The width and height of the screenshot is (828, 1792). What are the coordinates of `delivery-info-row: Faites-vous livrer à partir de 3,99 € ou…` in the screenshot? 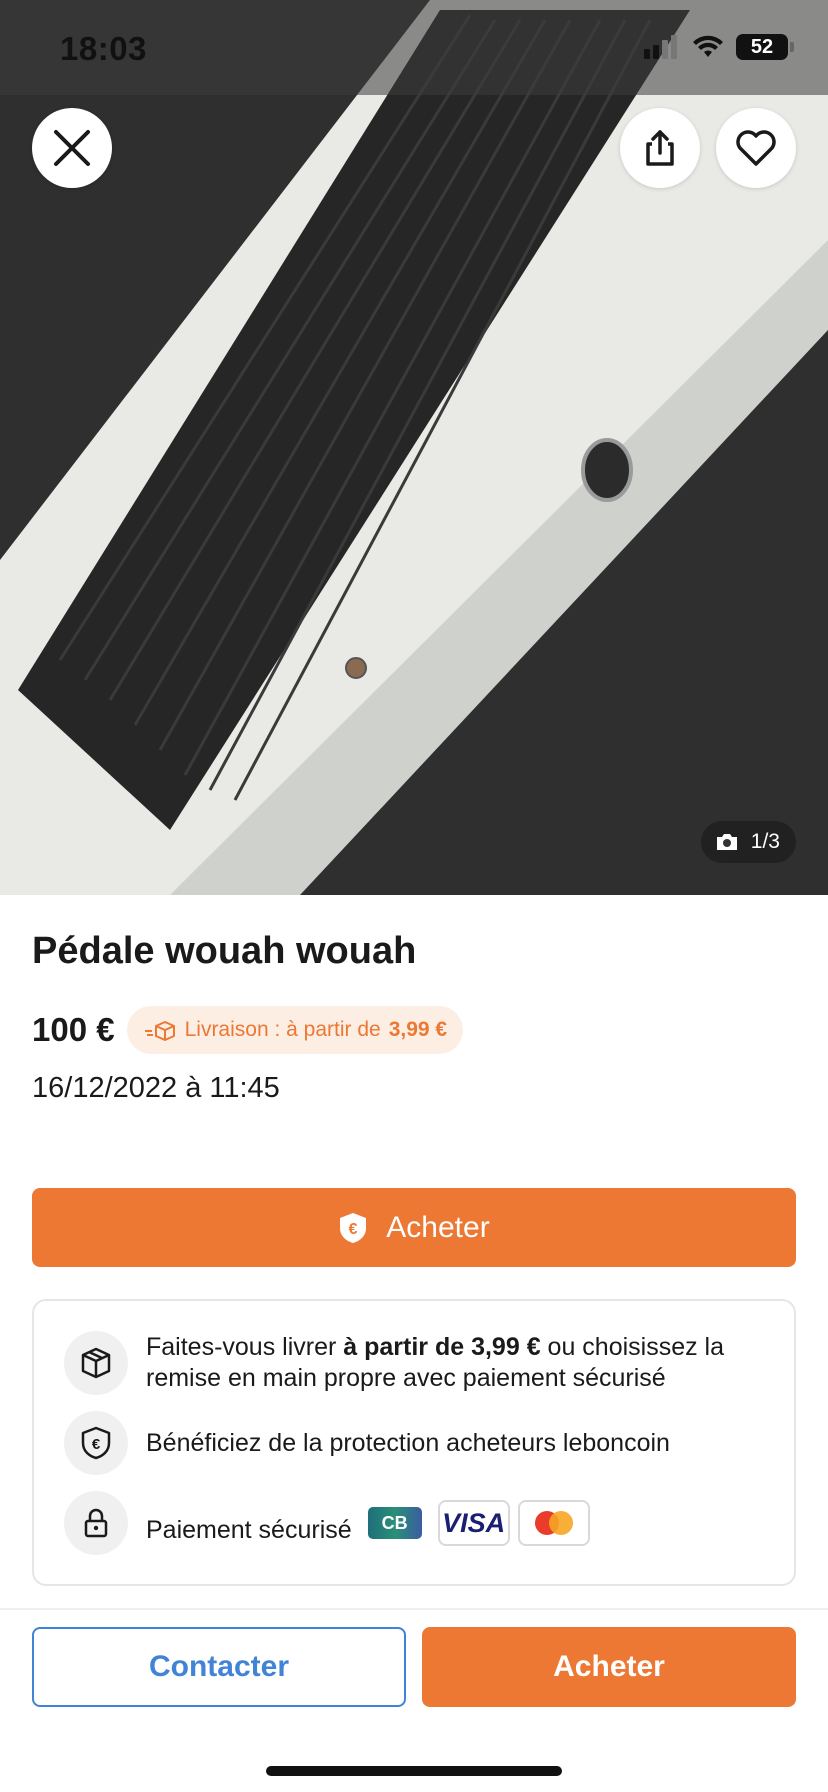 It's located at (415, 1363).